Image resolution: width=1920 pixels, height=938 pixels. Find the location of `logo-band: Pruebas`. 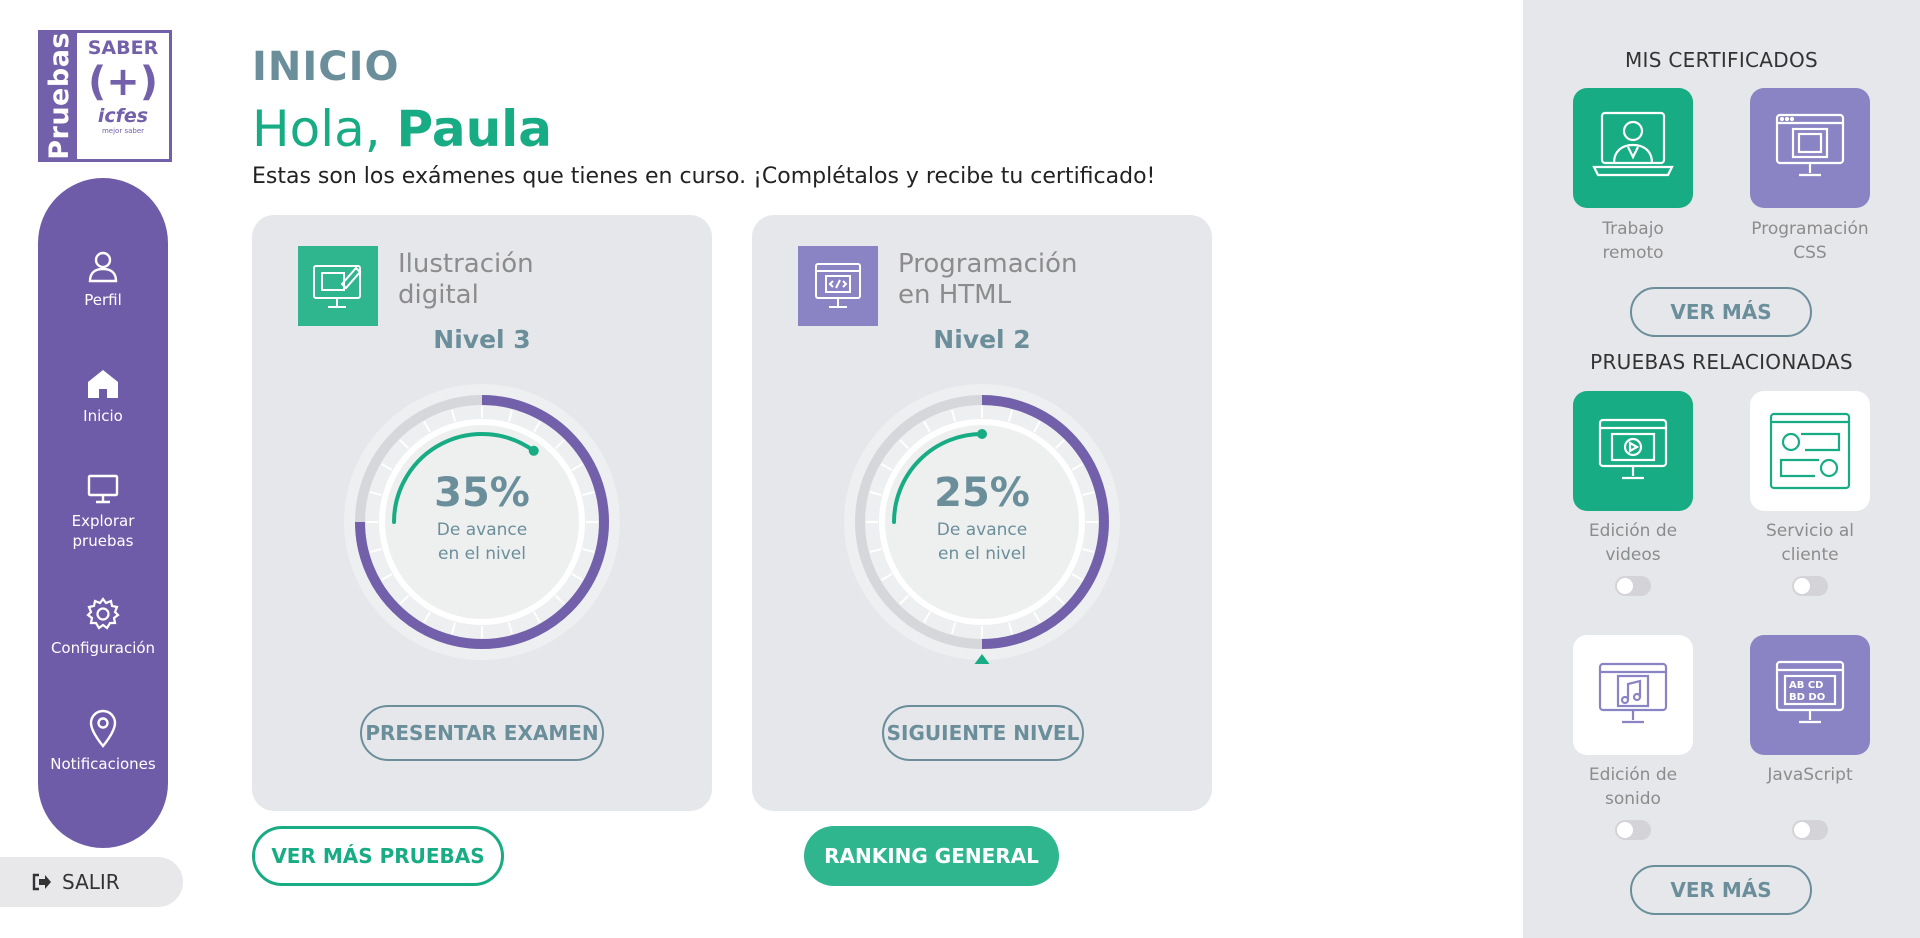

logo-band: Pruebas is located at coordinates (59, 96).